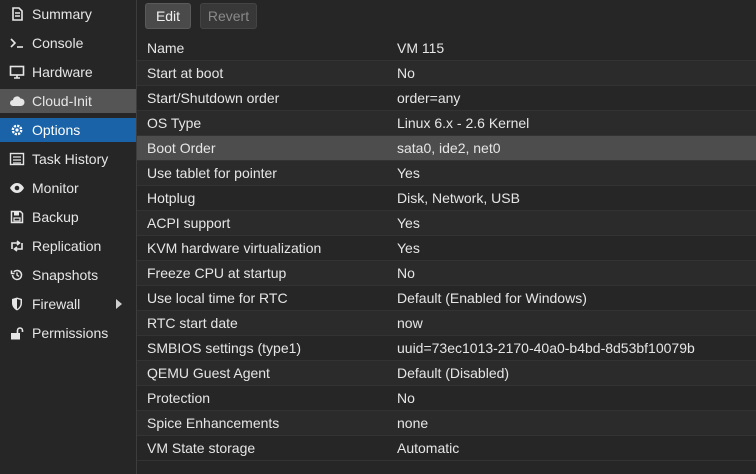 This screenshot has width=756, height=474. What do you see at coordinates (171, 198) in the screenshot?
I see `option-name: Hotplug` at bounding box center [171, 198].